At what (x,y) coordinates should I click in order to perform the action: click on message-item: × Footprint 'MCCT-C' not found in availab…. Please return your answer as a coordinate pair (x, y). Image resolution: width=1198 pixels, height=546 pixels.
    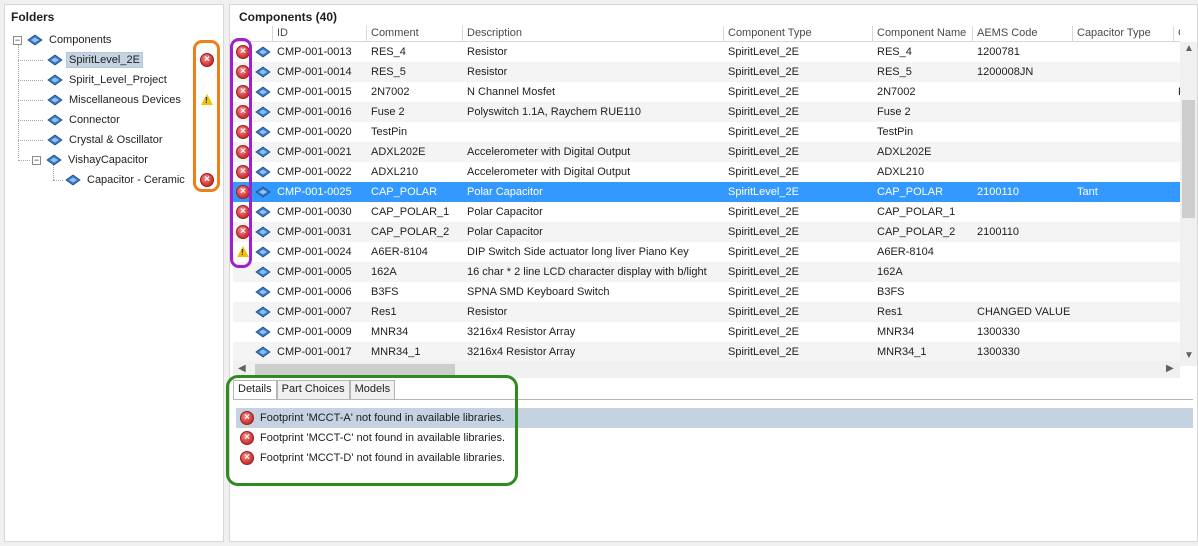
    Looking at the image, I should click on (714, 438).